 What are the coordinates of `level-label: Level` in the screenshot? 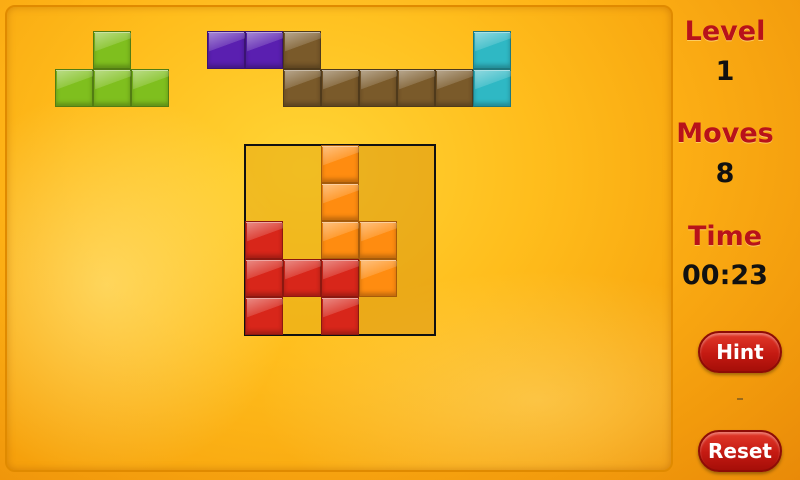 It's located at (725, 31).